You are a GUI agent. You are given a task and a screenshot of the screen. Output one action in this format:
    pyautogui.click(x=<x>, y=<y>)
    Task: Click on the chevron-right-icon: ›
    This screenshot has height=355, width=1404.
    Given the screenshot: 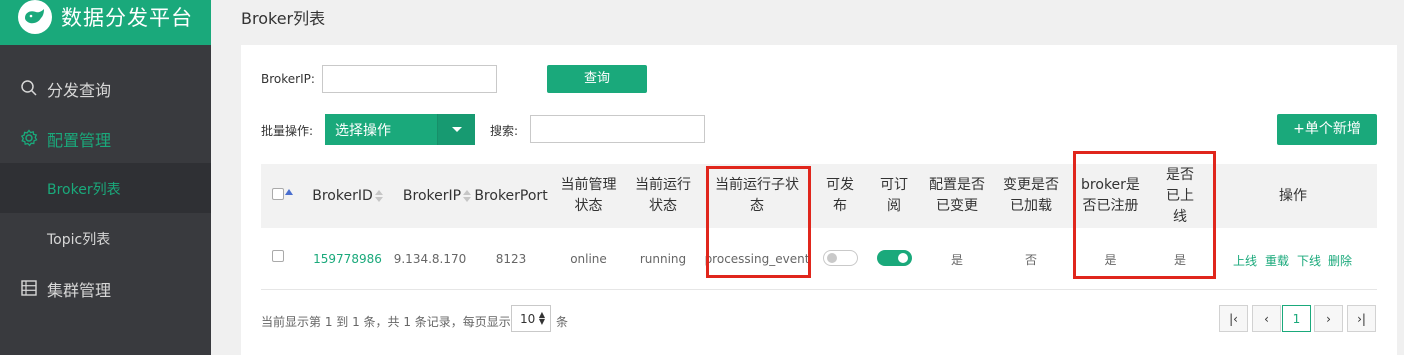 What is the action you would take?
    pyautogui.click(x=1328, y=318)
    